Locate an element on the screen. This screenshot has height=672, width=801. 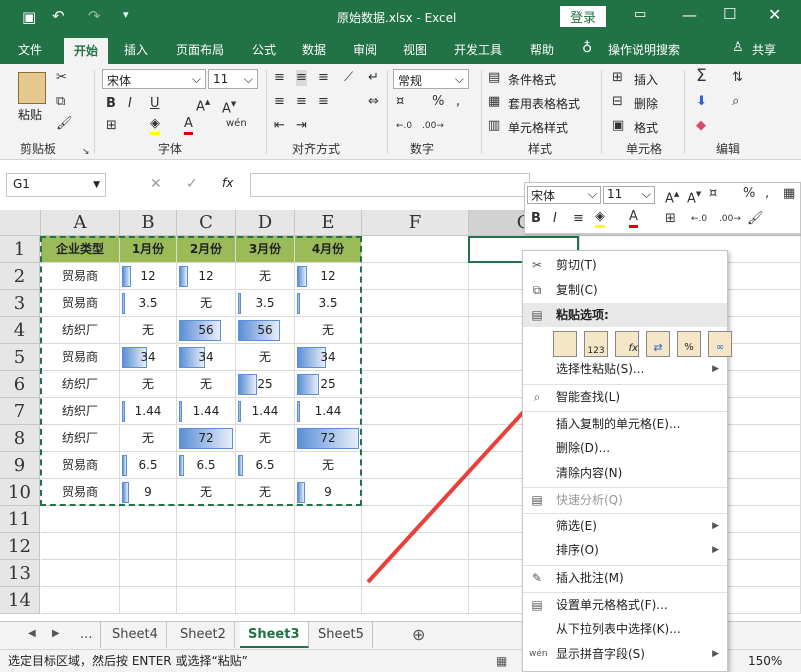
mini-size-select: 11 ⌵ is located at coordinates (629, 195).